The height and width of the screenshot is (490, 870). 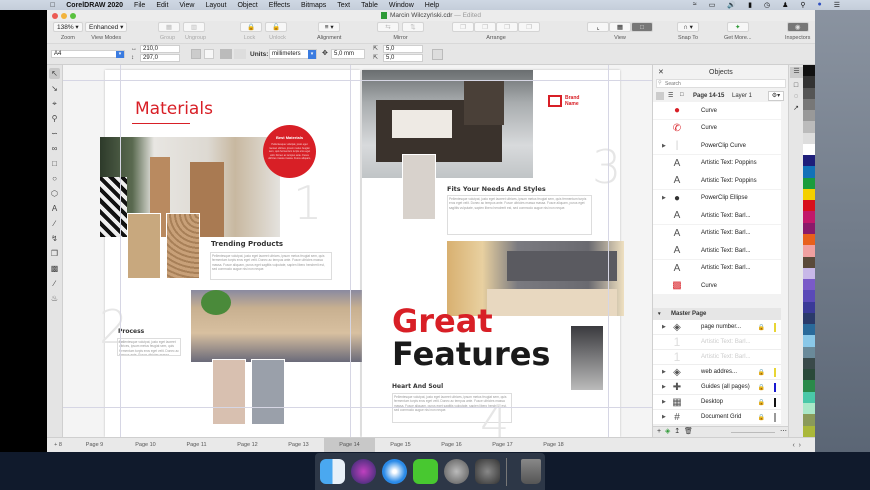 I want to click on page-tab: Page 15, so click(x=400, y=445).